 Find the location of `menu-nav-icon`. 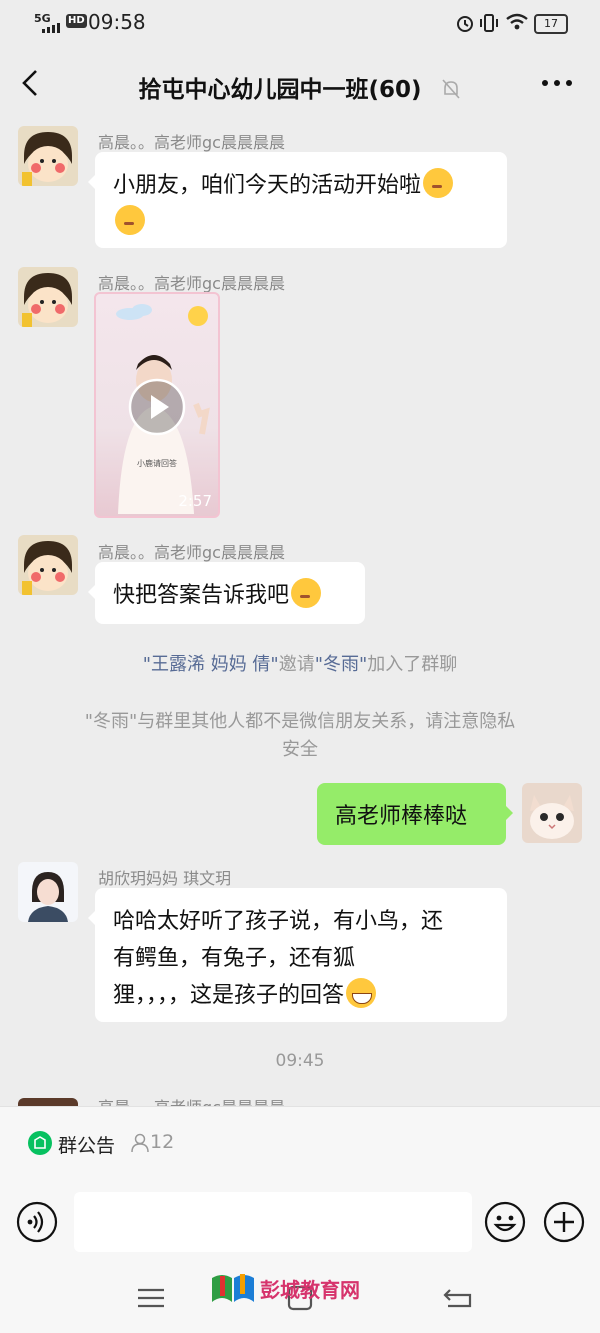

menu-nav-icon is located at coordinates (151, 1298).